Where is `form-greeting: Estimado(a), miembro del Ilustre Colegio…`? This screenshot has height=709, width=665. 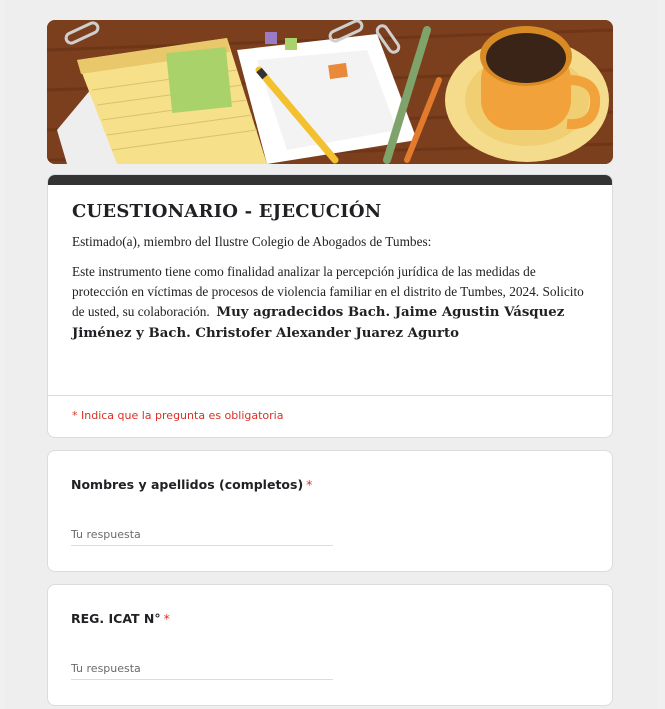
form-greeting: Estimado(a), miembro del Ilustre Colegio… is located at coordinates (252, 241).